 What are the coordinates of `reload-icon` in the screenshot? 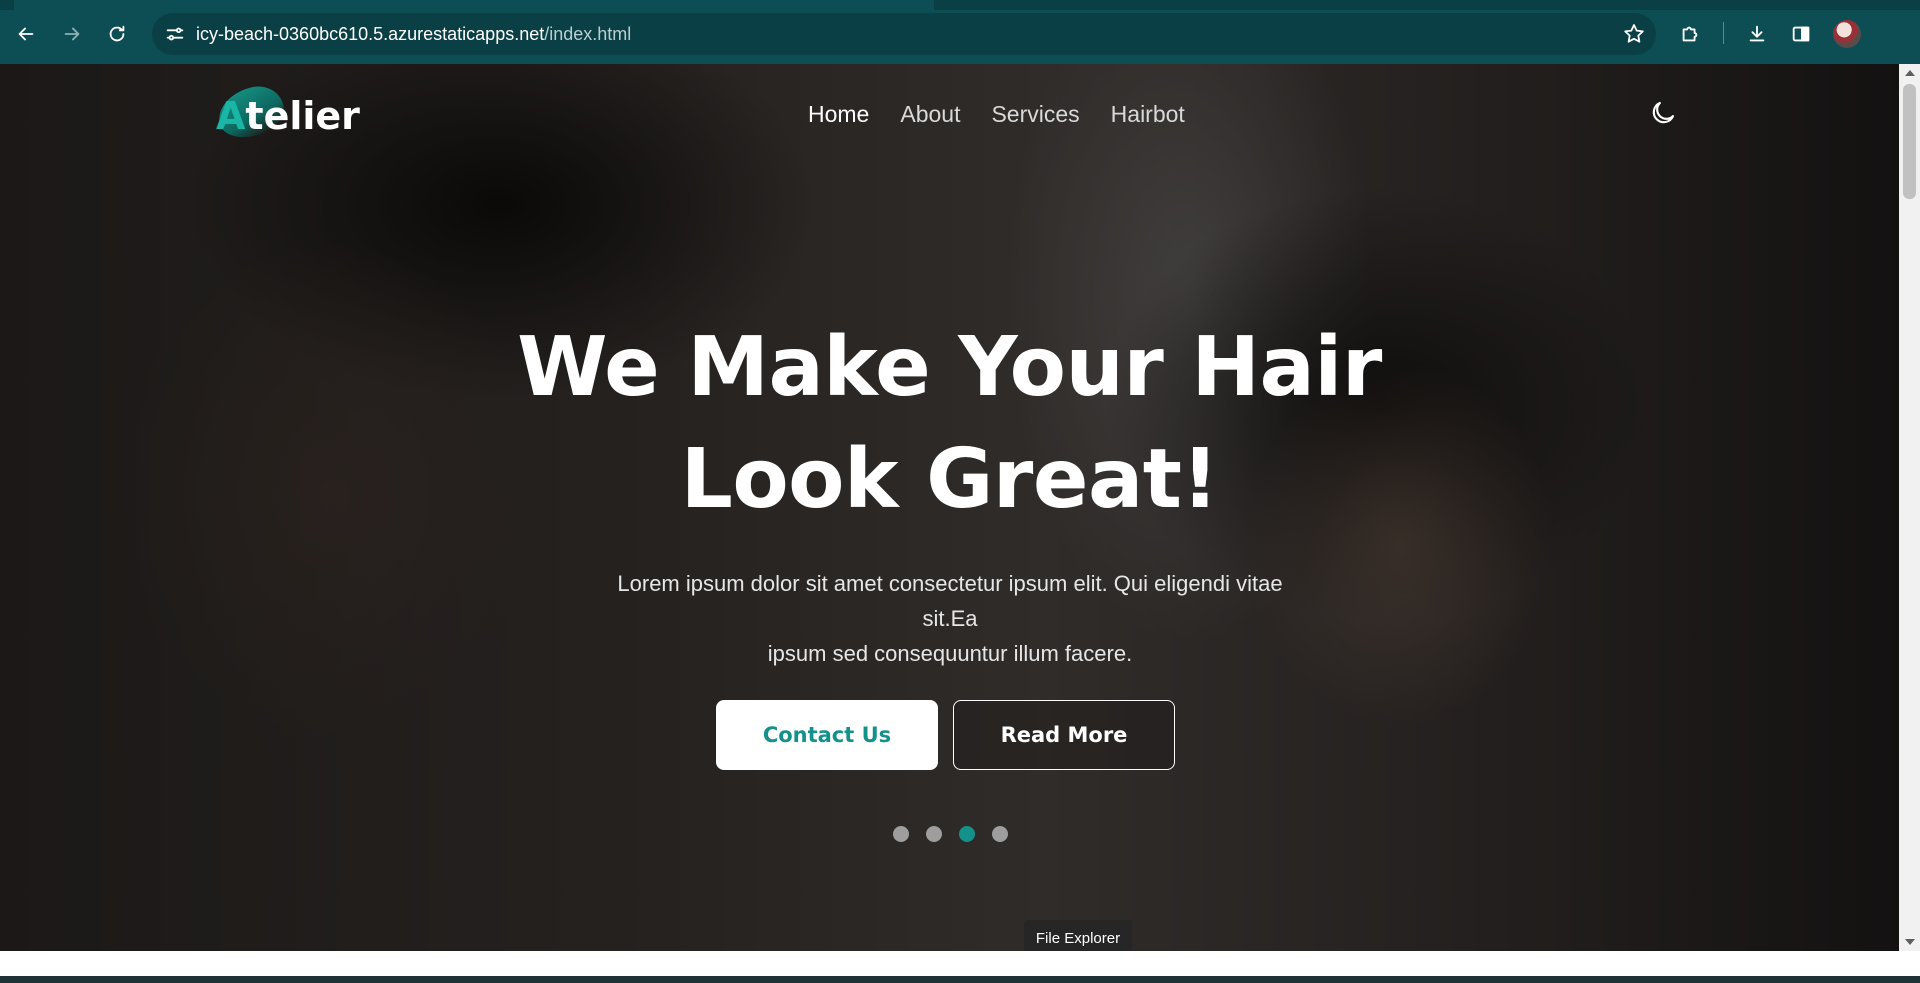 It's located at (117, 33).